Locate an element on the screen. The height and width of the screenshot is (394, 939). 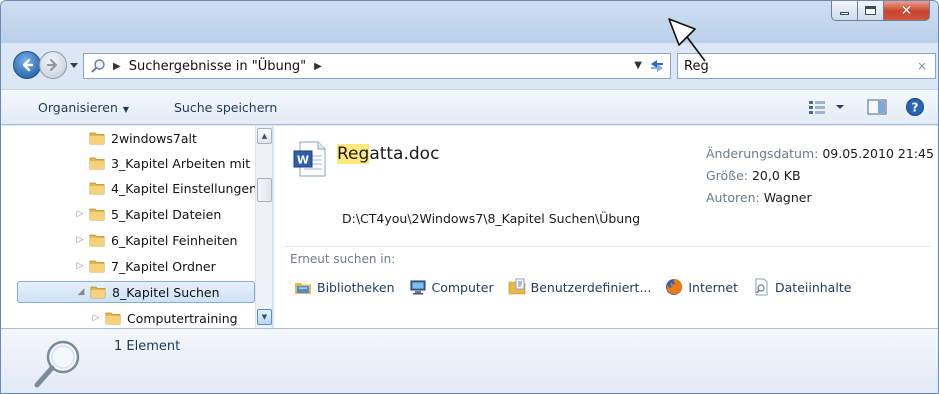
tree-item: ▷ 6_Kapitel Feinheiten is located at coordinates (128, 240).